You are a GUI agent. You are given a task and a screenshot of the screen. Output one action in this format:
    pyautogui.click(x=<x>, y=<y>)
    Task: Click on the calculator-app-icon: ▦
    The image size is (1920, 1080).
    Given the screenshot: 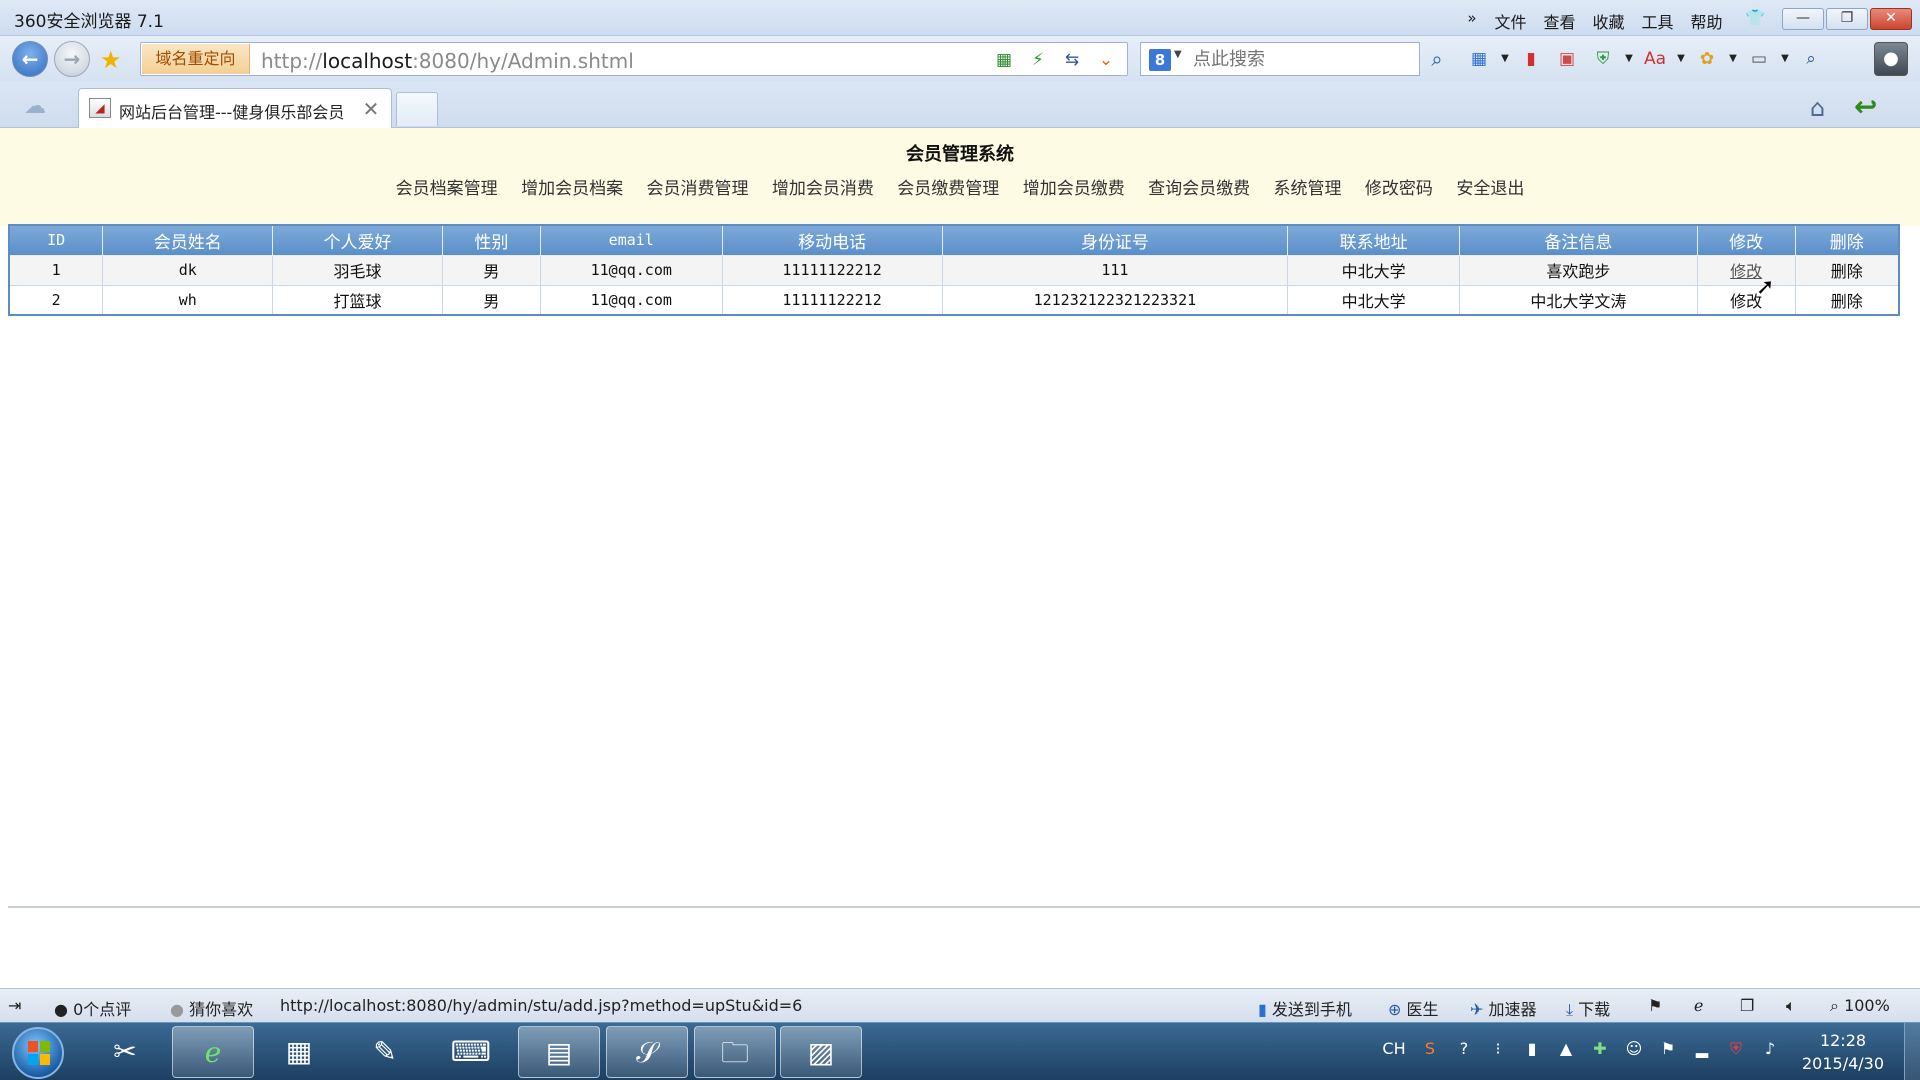 What is the action you would take?
    pyautogui.click(x=299, y=1052)
    